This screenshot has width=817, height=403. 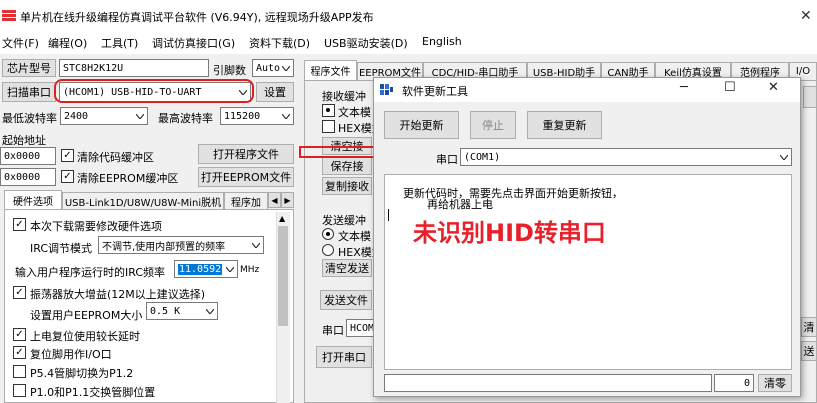 I want to click on irc-frequency-unit: MHz, so click(x=250, y=270).